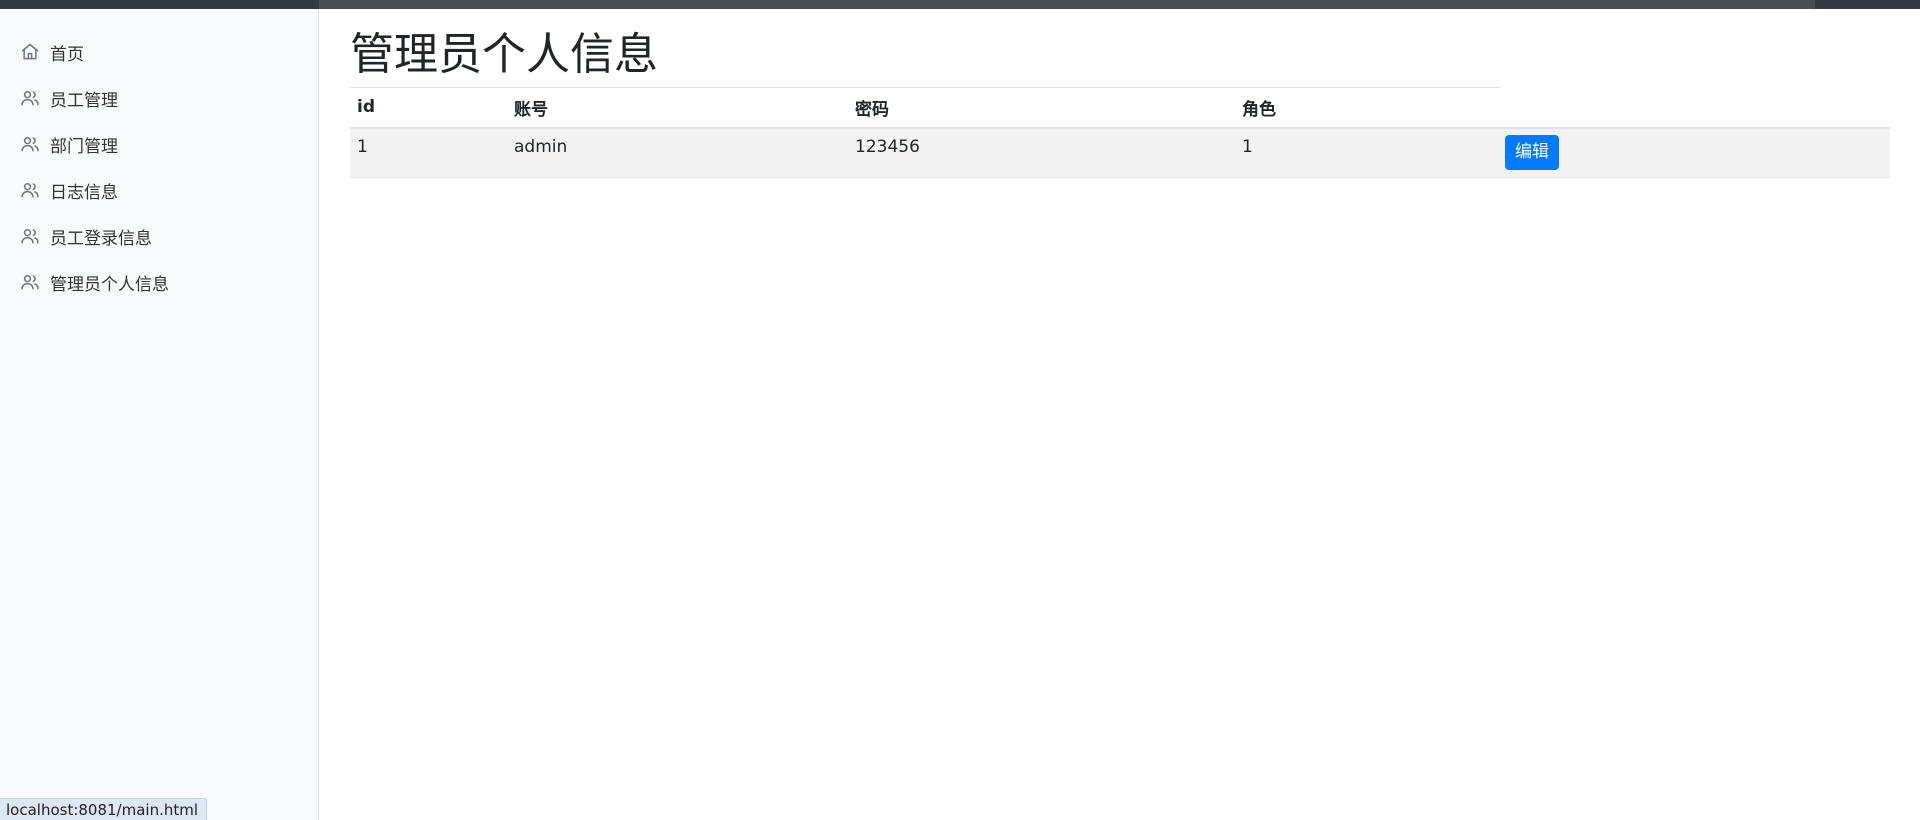  I want to click on table-body: 1 admin 123456 1 编辑, so click(1120, 152).